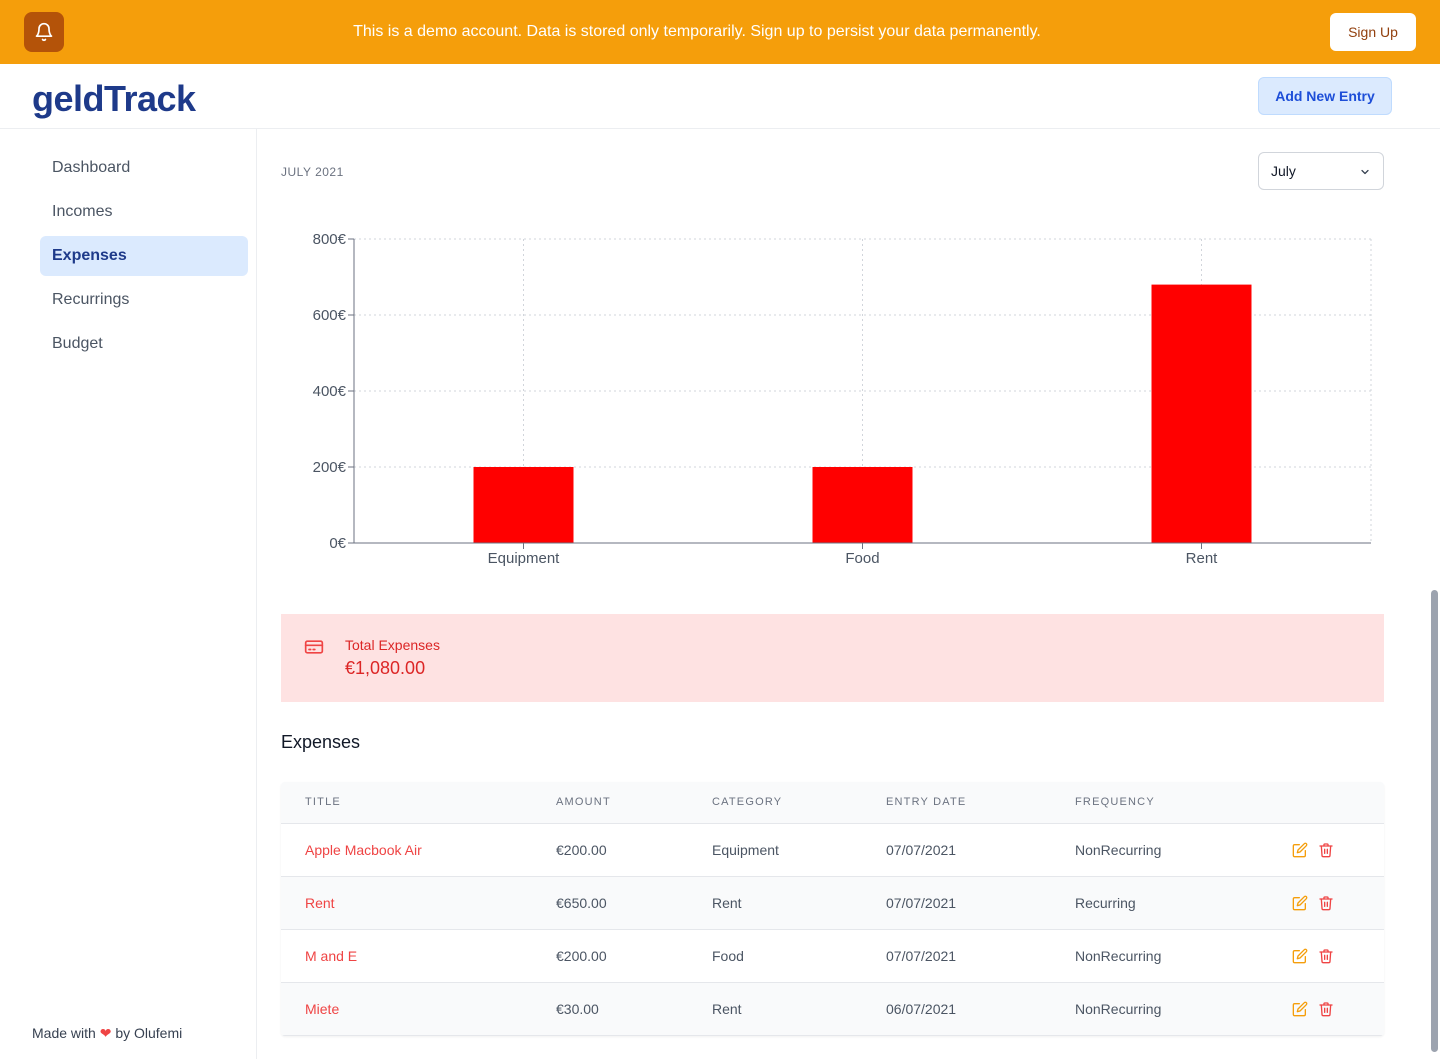 The image size is (1440, 1059). I want to click on expense-date: 06/07/2021, so click(921, 1008).